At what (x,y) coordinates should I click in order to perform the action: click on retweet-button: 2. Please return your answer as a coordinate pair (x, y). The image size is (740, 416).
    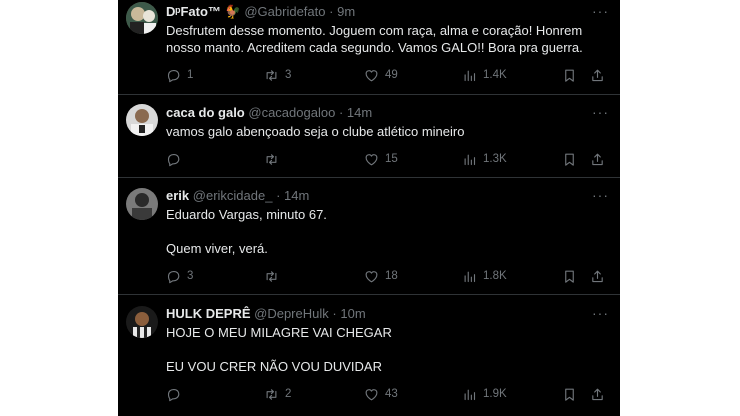
    Looking at the image, I should click on (277, 394).